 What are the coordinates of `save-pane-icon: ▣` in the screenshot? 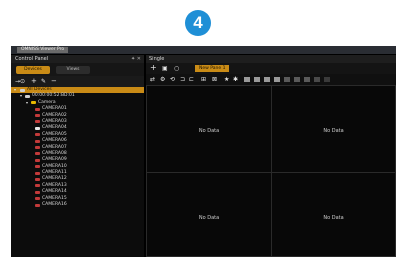 It's located at (165, 68).